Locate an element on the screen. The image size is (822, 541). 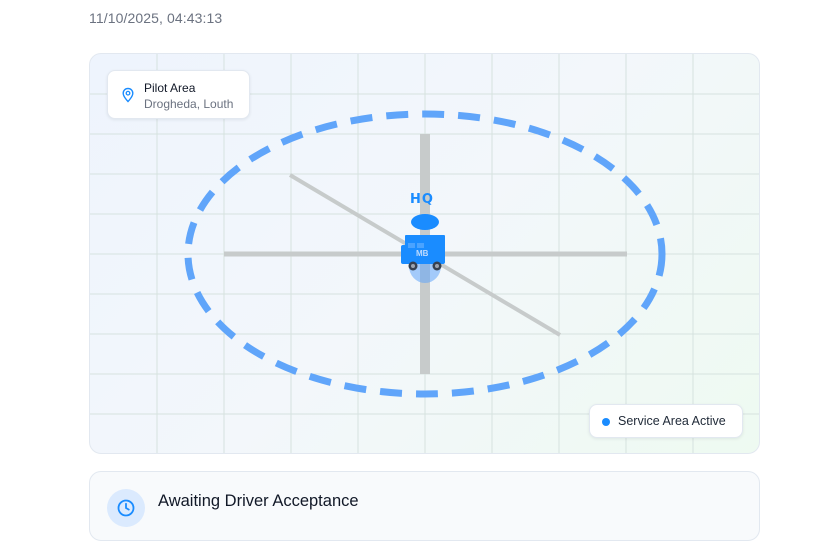
hq-label: HQ is located at coordinates (422, 199).